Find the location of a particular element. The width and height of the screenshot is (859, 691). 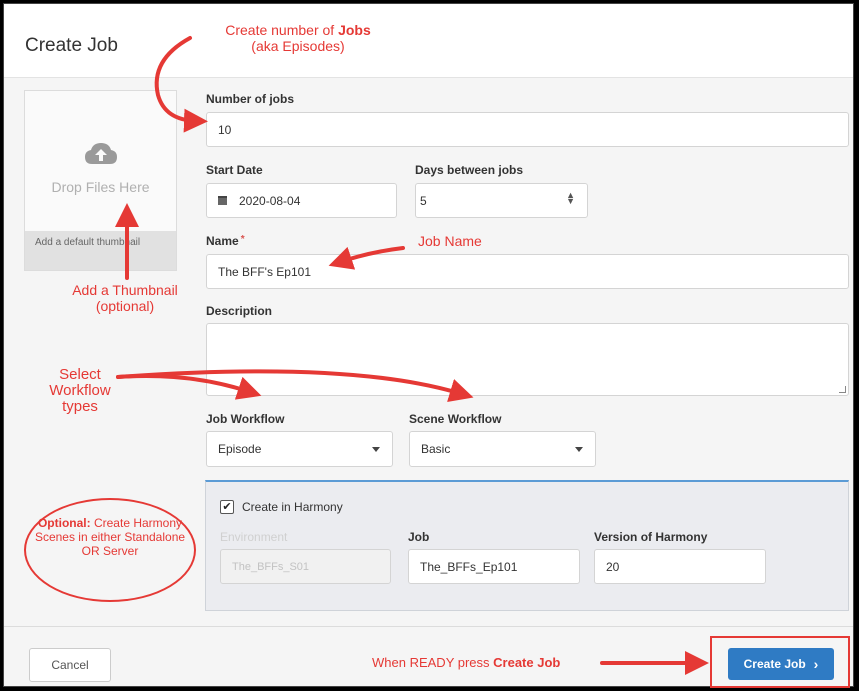

annotation-thumbnail: Add a Thumbnail (optional) is located at coordinates (125, 298).